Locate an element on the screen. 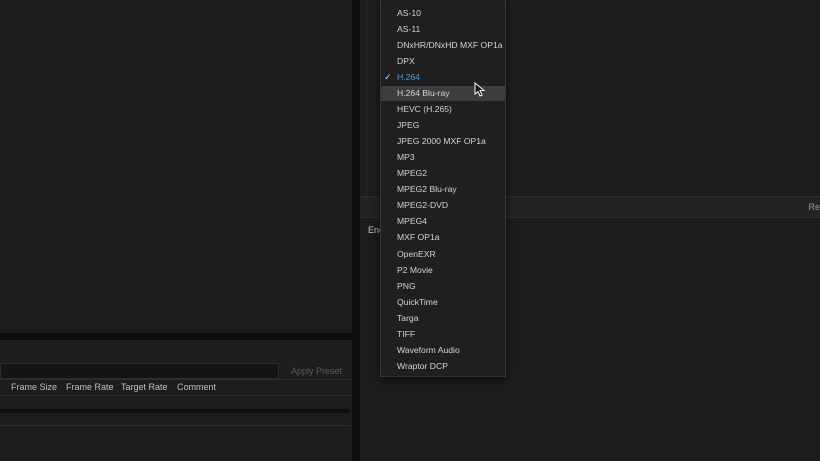  queue-header-top-line is located at coordinates (175, 379).